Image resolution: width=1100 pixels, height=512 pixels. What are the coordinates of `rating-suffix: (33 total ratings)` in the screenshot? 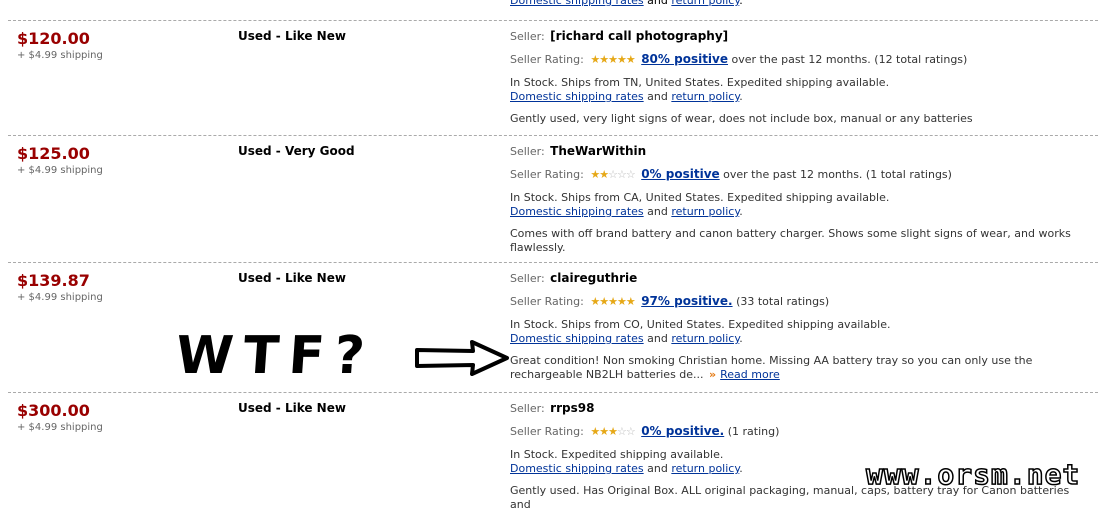 It's located at (783, 301).